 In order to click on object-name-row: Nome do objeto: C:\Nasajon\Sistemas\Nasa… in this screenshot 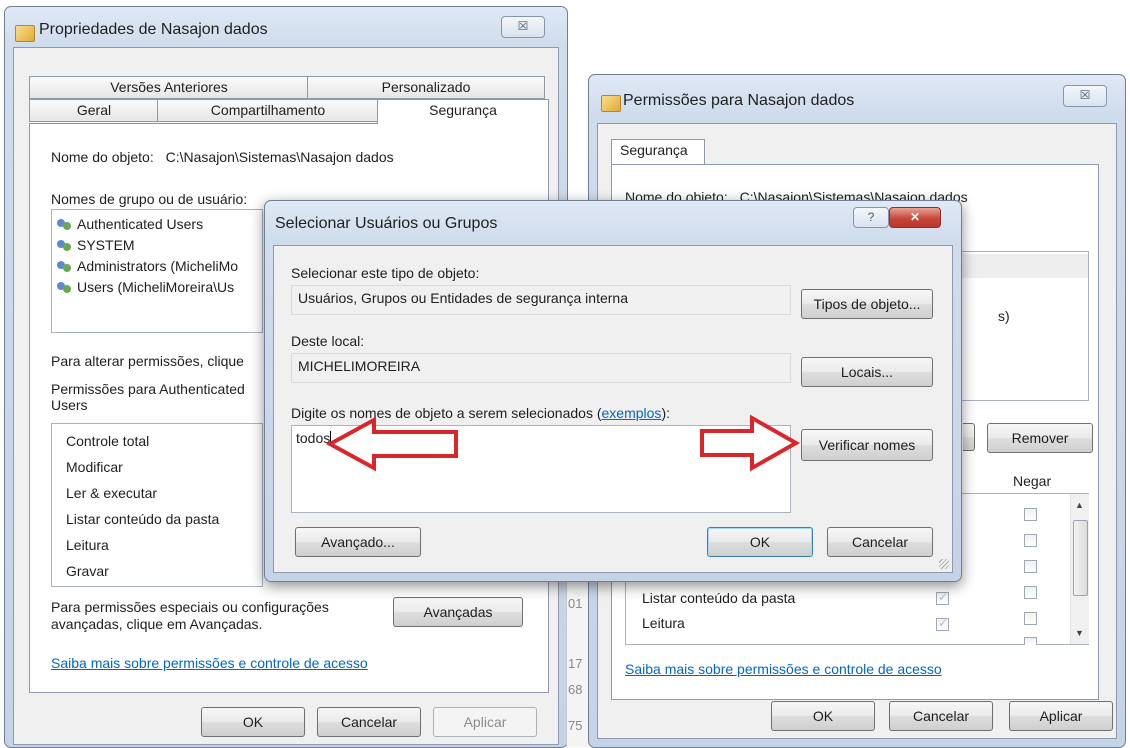, I will do `click(222, 157)`.